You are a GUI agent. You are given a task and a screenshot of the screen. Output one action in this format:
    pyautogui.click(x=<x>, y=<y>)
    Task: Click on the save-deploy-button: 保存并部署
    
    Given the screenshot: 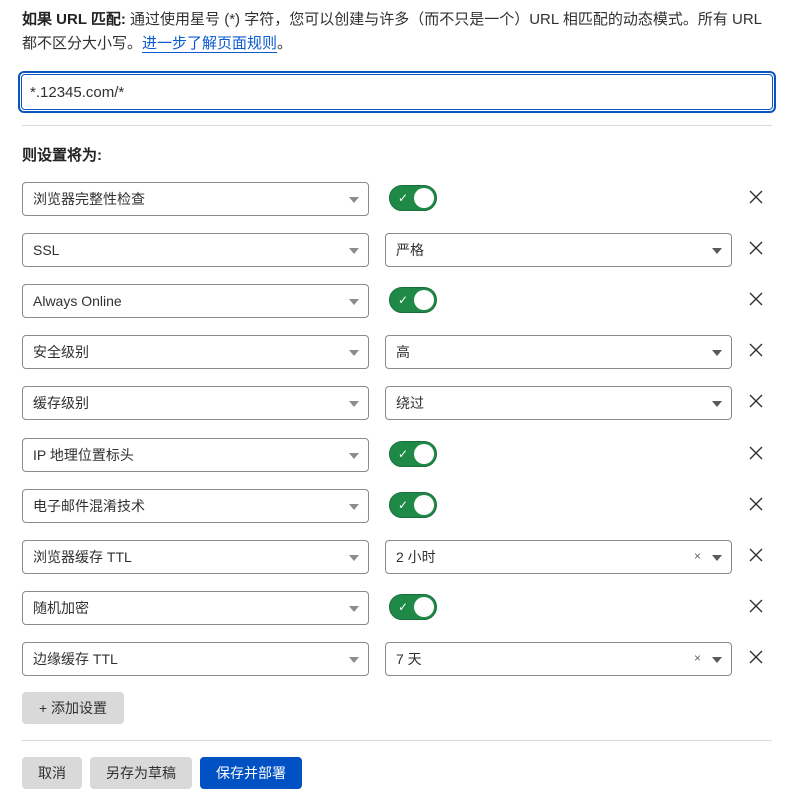 What is the action you would take?
    pyautogui.click(x=251, y=773)
    